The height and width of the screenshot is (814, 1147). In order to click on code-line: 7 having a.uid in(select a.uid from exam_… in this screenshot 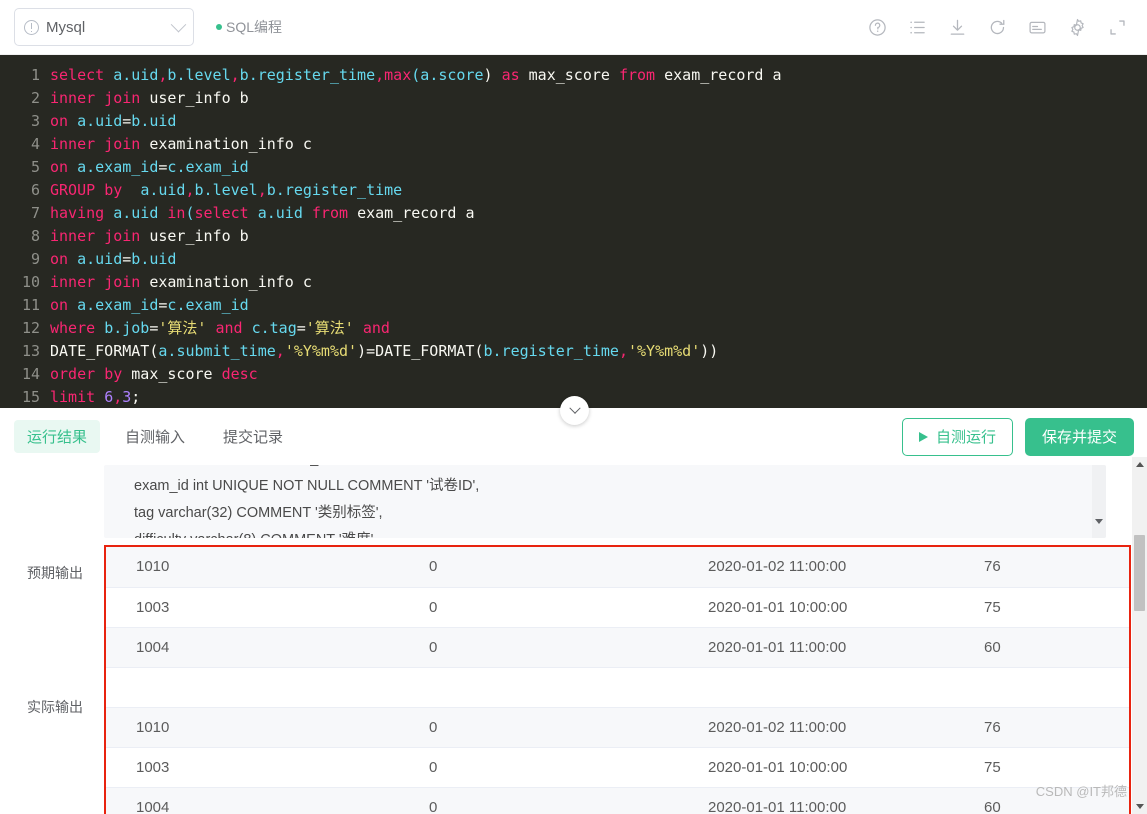, I will do `click(573, 213)`.